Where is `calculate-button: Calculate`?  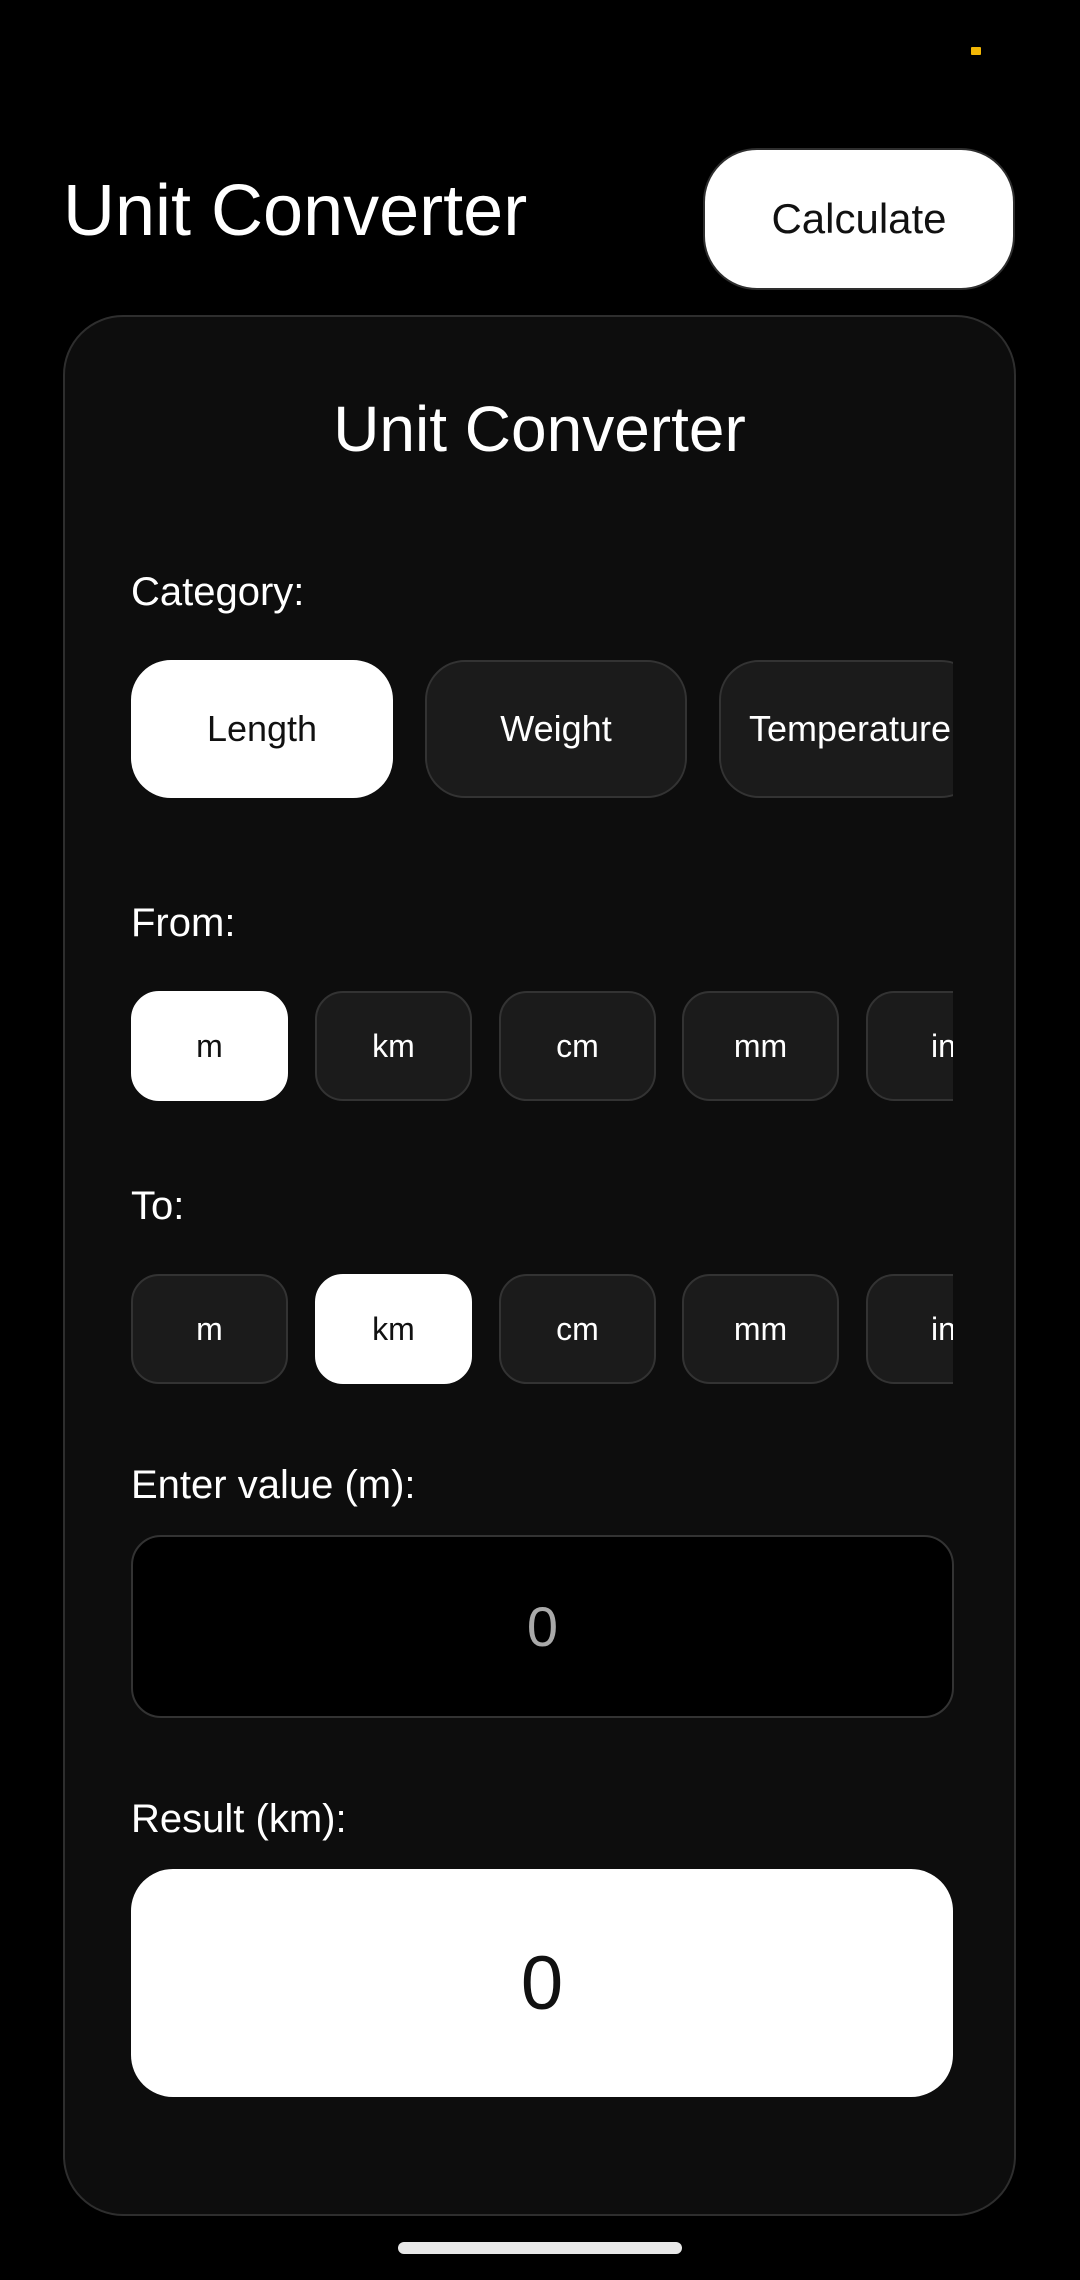
calculate-button: Calculate is located at coordinates (859, 219).